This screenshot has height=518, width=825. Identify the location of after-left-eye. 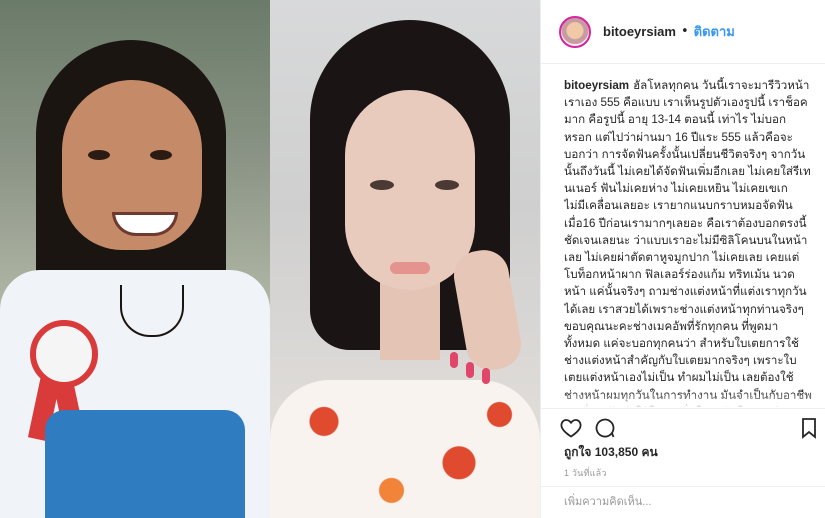
(382, 185).